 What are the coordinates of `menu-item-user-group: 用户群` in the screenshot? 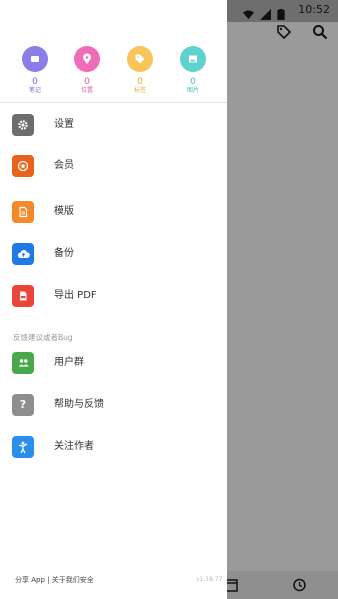 It's located at (113, 363).